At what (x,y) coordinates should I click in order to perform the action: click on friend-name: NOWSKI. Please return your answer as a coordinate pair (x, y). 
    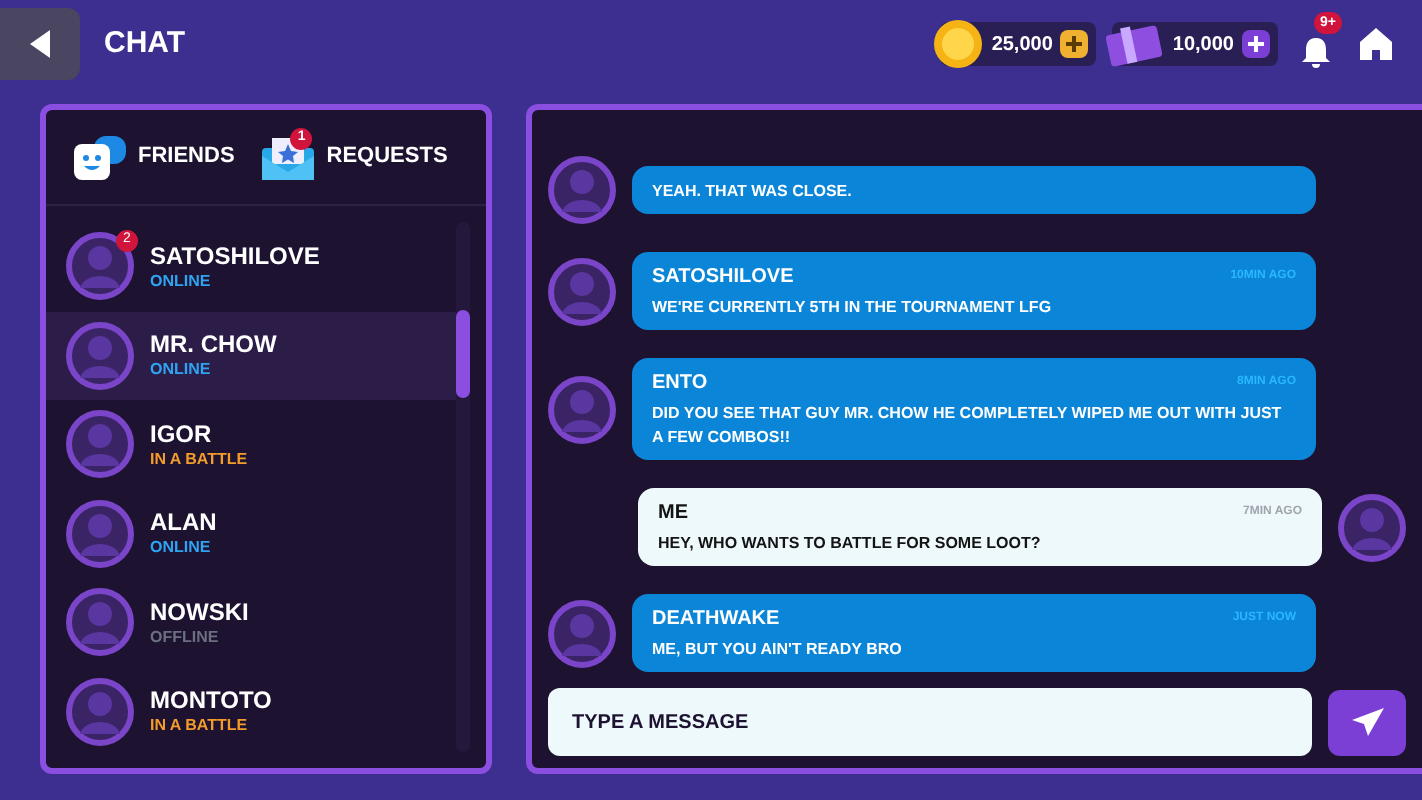
    Looking at the image, I should click on (199, 612).